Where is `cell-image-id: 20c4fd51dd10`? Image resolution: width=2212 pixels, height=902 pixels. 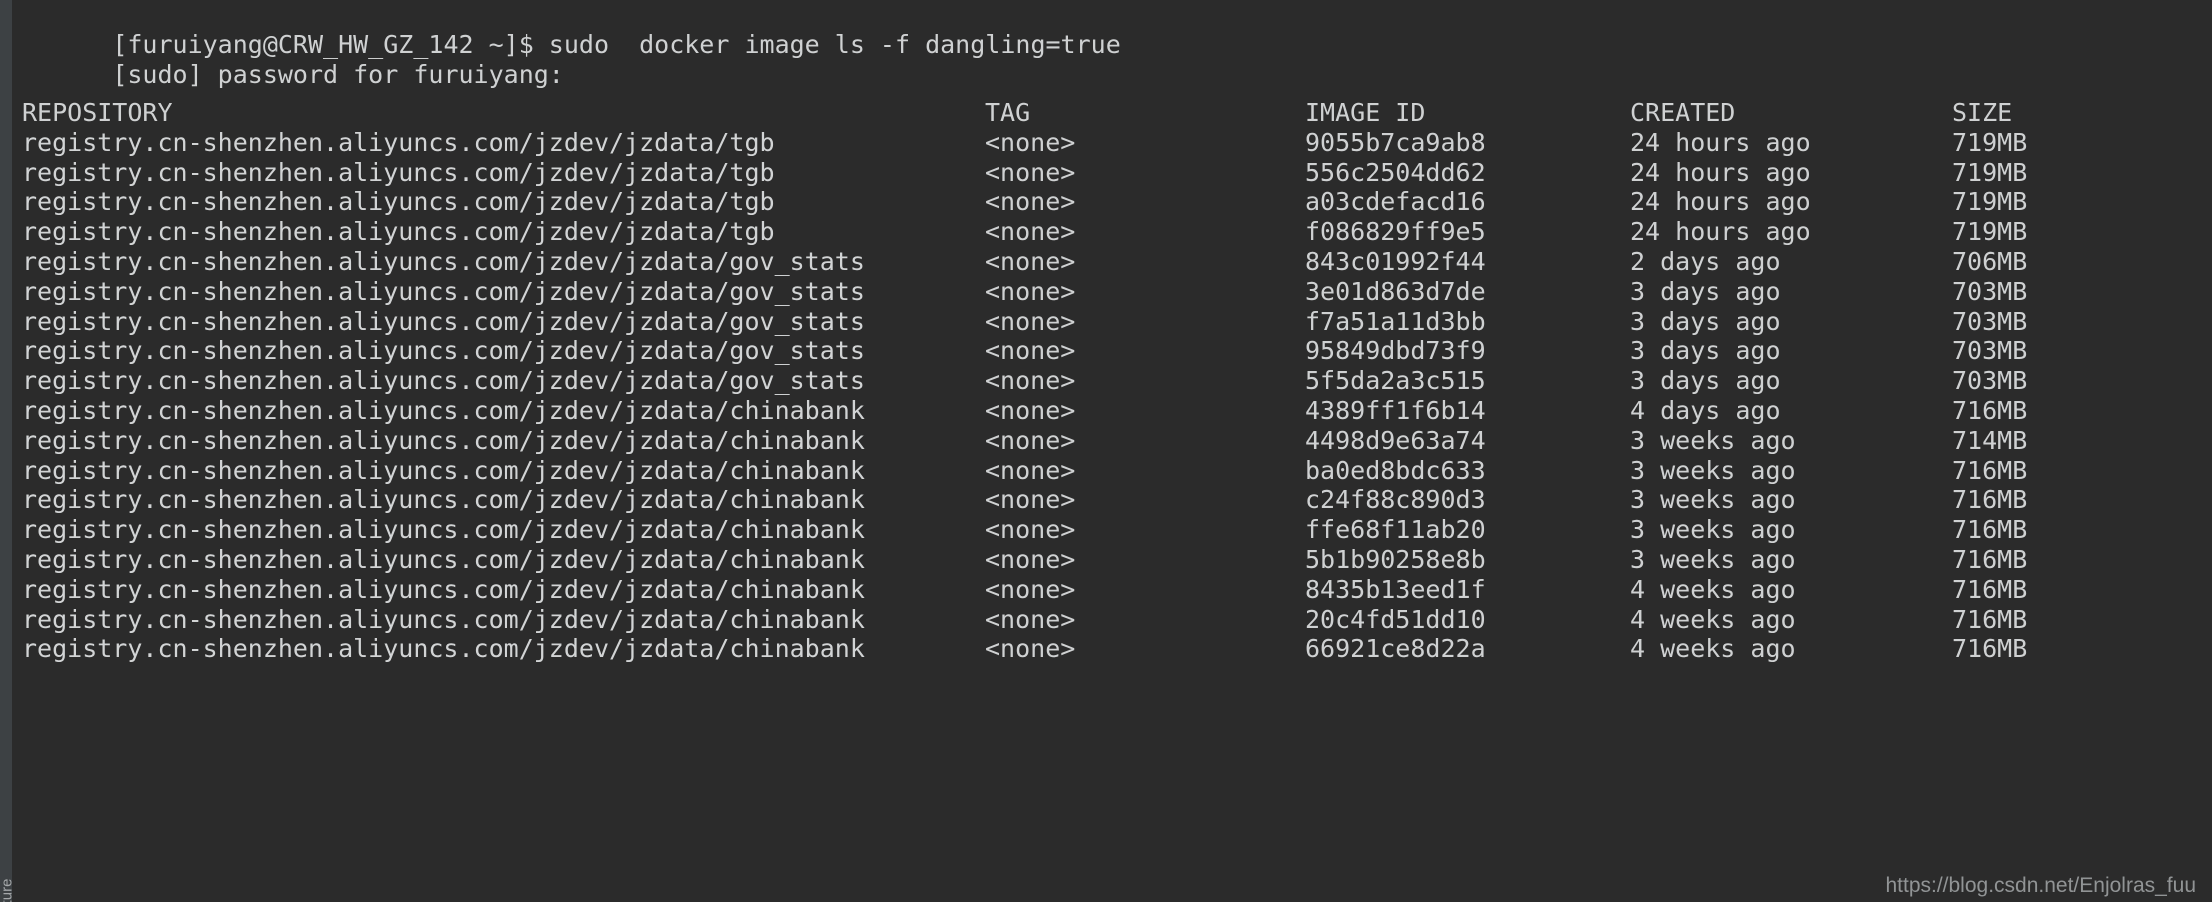
cell-image-id: 20c4fd51dd10 is located at coordinates (1395, 619).